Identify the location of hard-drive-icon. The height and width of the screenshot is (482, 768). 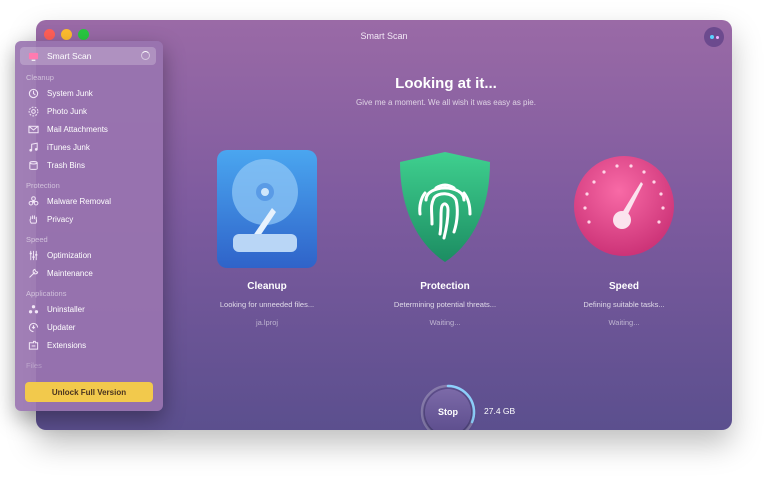
(267, 208).